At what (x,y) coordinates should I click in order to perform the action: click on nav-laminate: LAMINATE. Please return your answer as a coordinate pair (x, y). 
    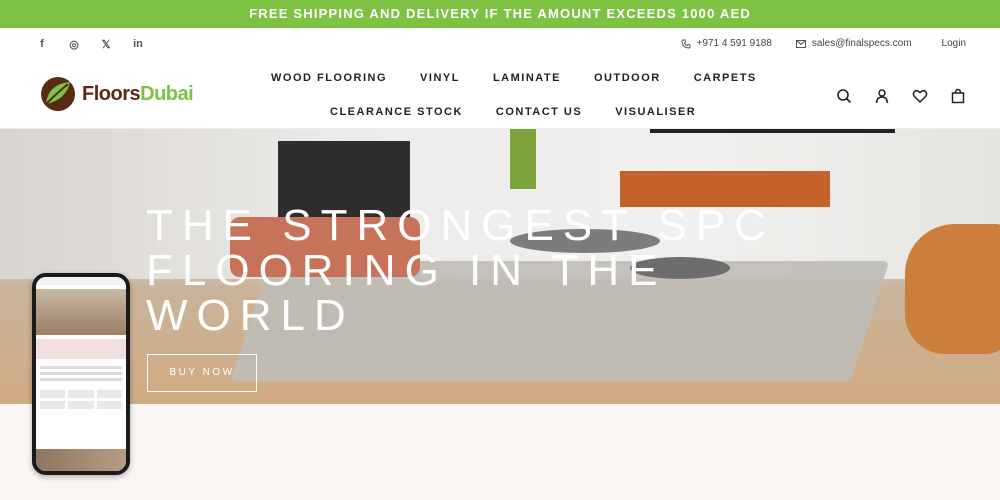
    Looking at the image, I should click on (527, 78).